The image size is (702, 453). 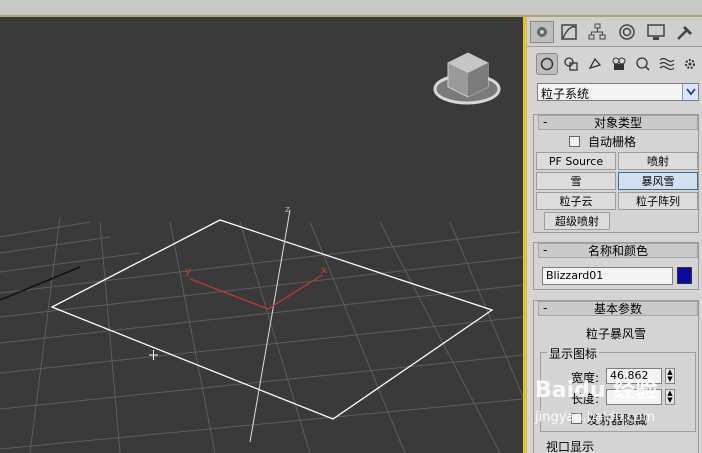 What do you see at coordinates (574, 141) in the screenshot?
I see `autogrid-checkbox` at bounding box center [574, 141].